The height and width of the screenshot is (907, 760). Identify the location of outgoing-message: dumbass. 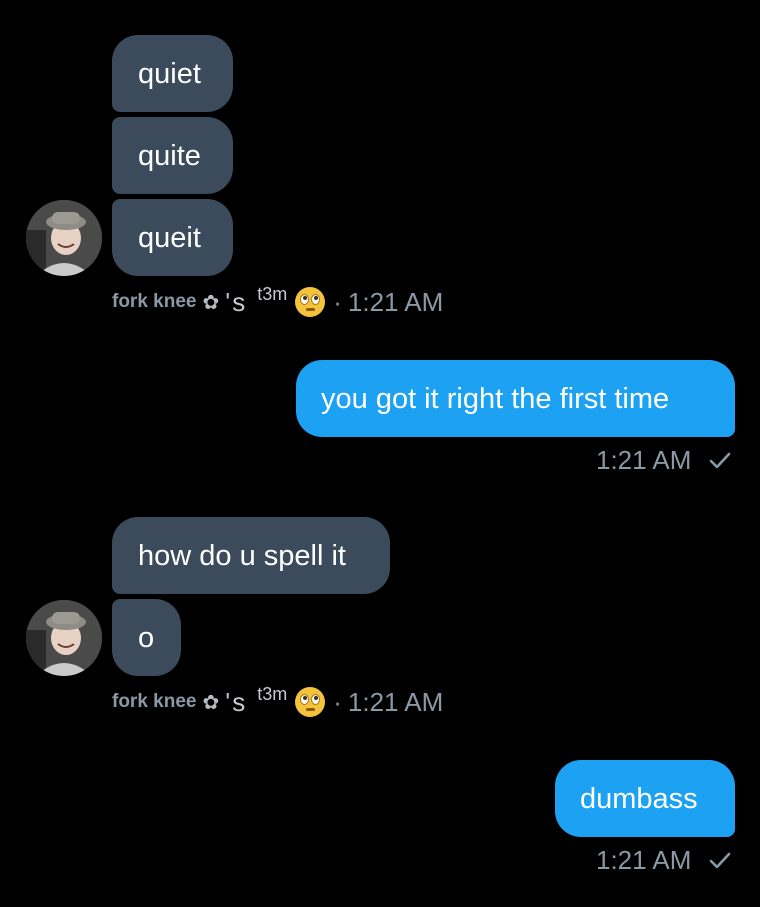
(645, 798).